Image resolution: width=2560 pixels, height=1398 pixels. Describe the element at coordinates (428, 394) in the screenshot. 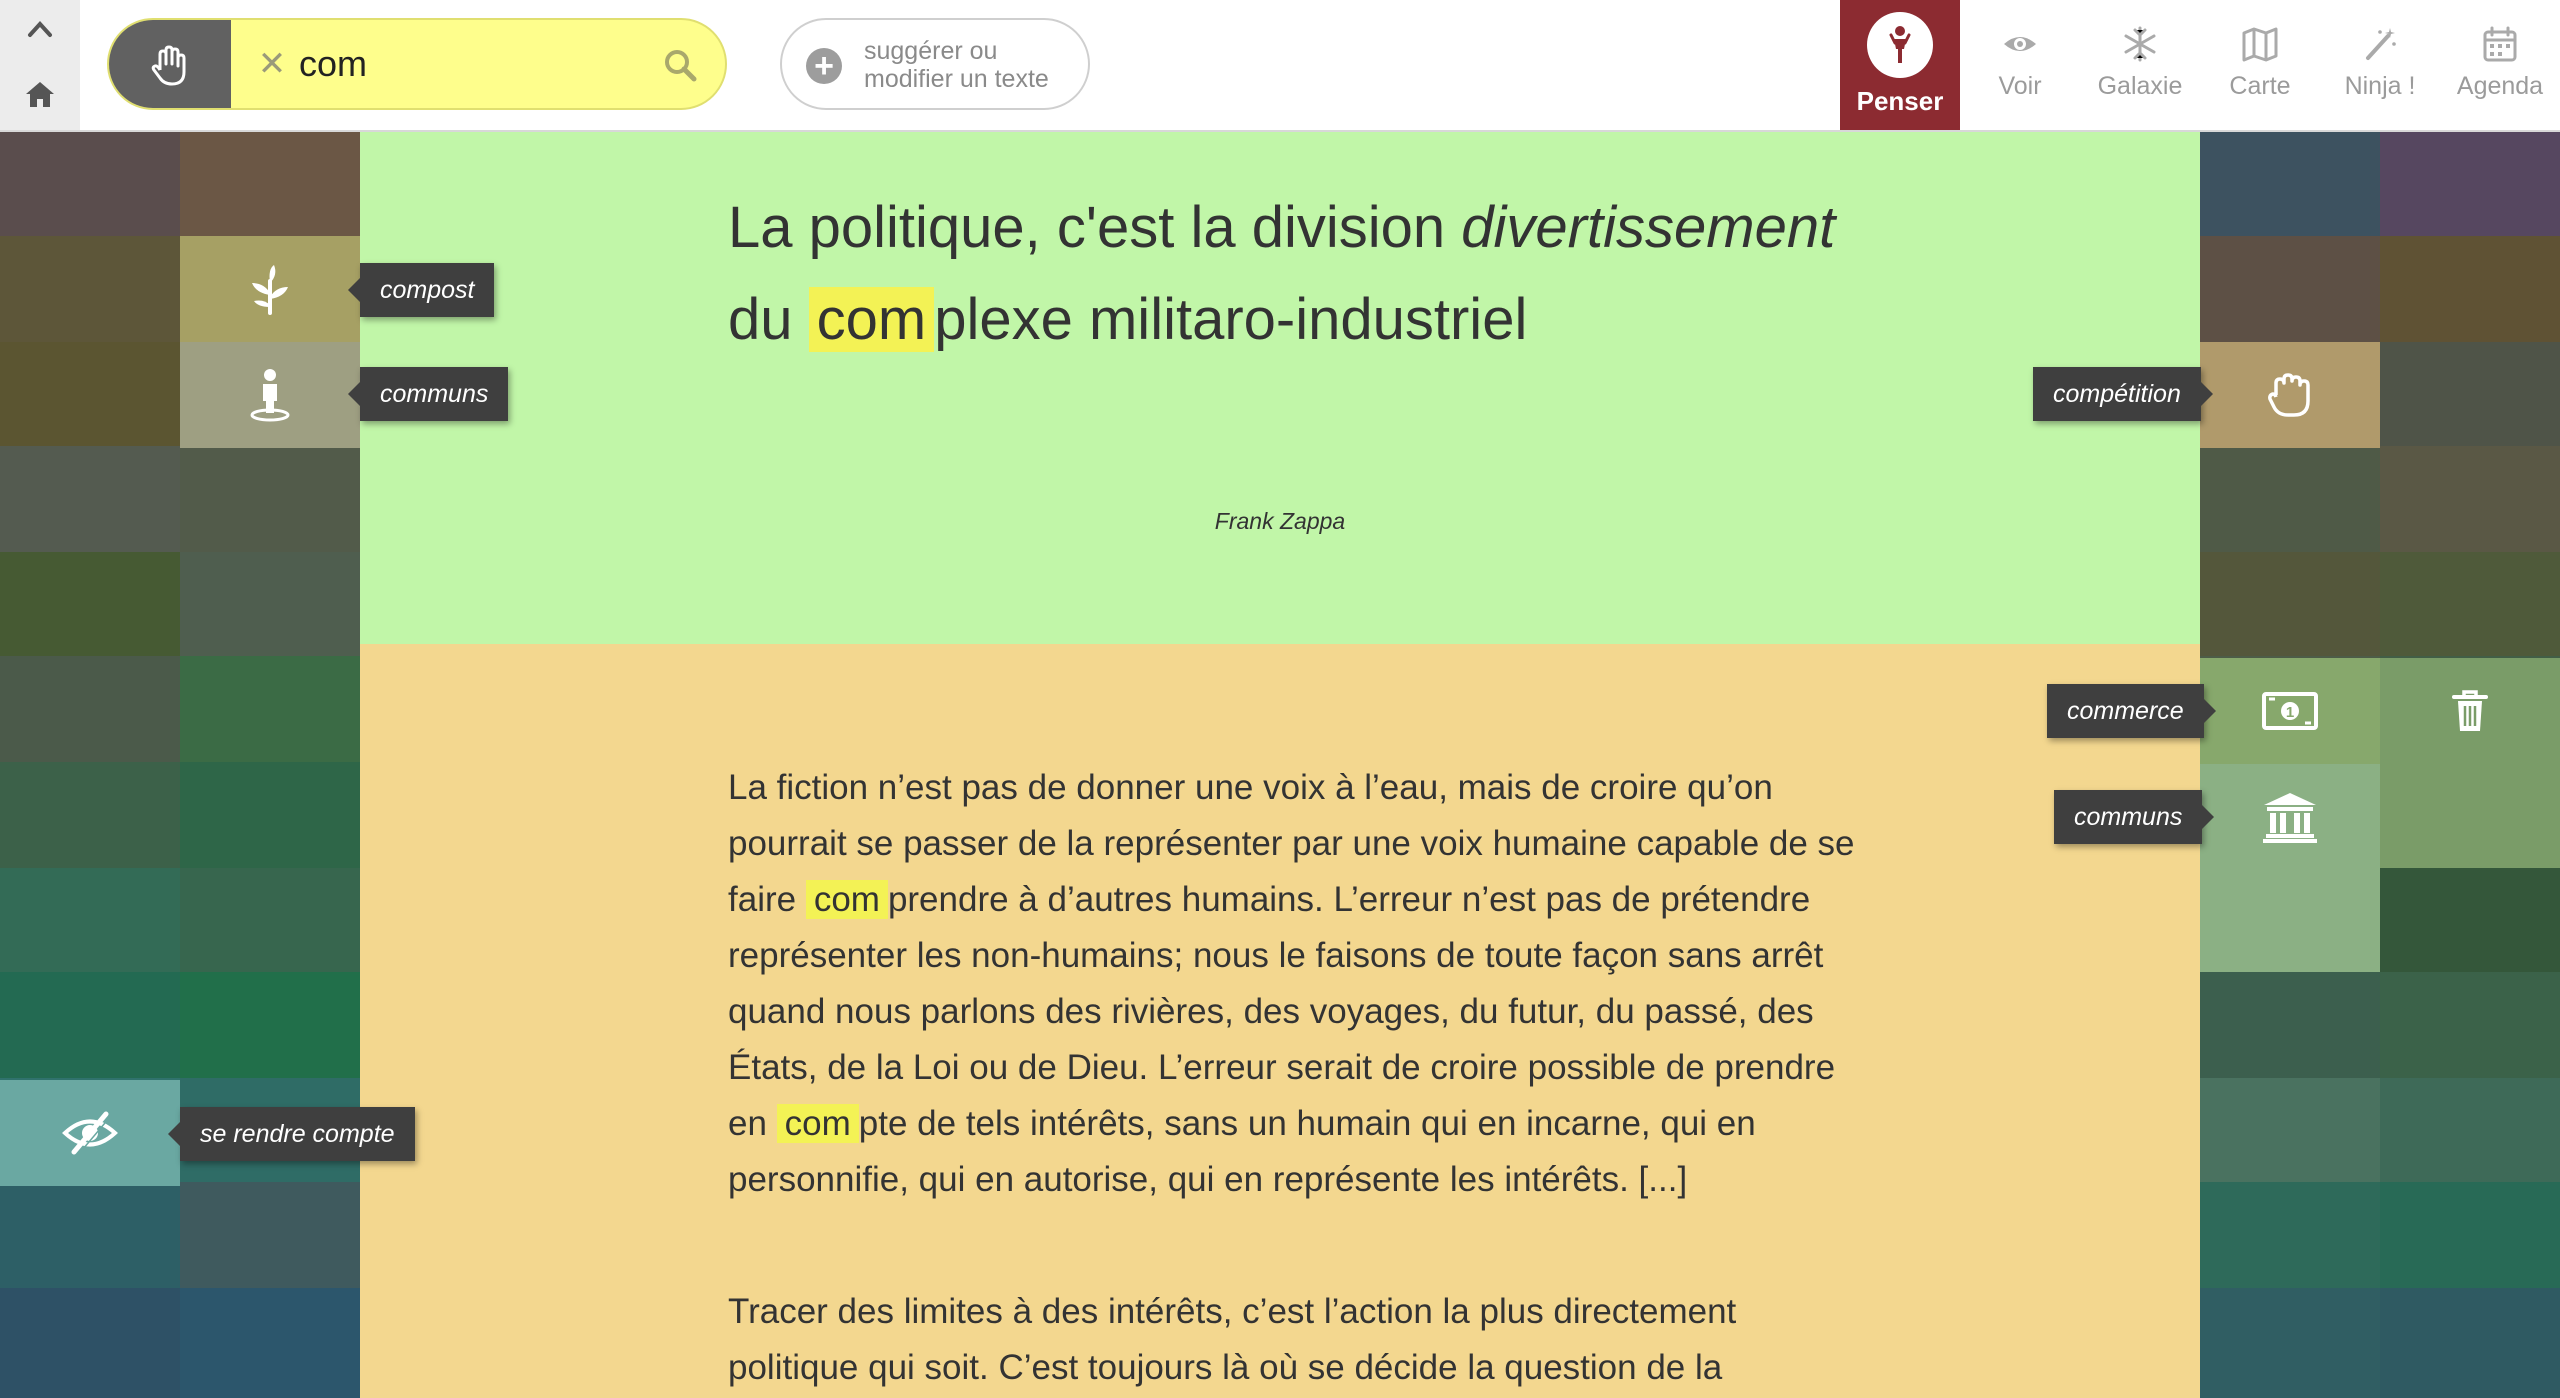

I see `tag-communs-left: communs` at that location.